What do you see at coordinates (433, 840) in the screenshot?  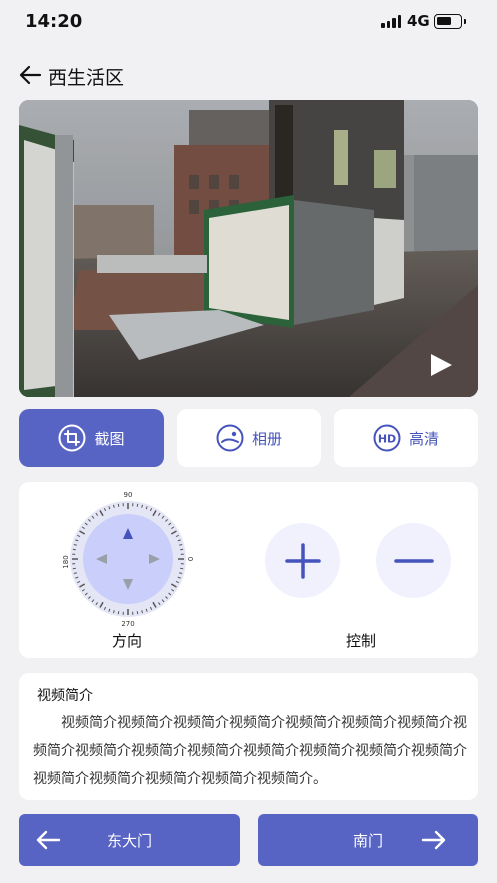 I see `arrow-right-icon` at bounding box center [433, 840].